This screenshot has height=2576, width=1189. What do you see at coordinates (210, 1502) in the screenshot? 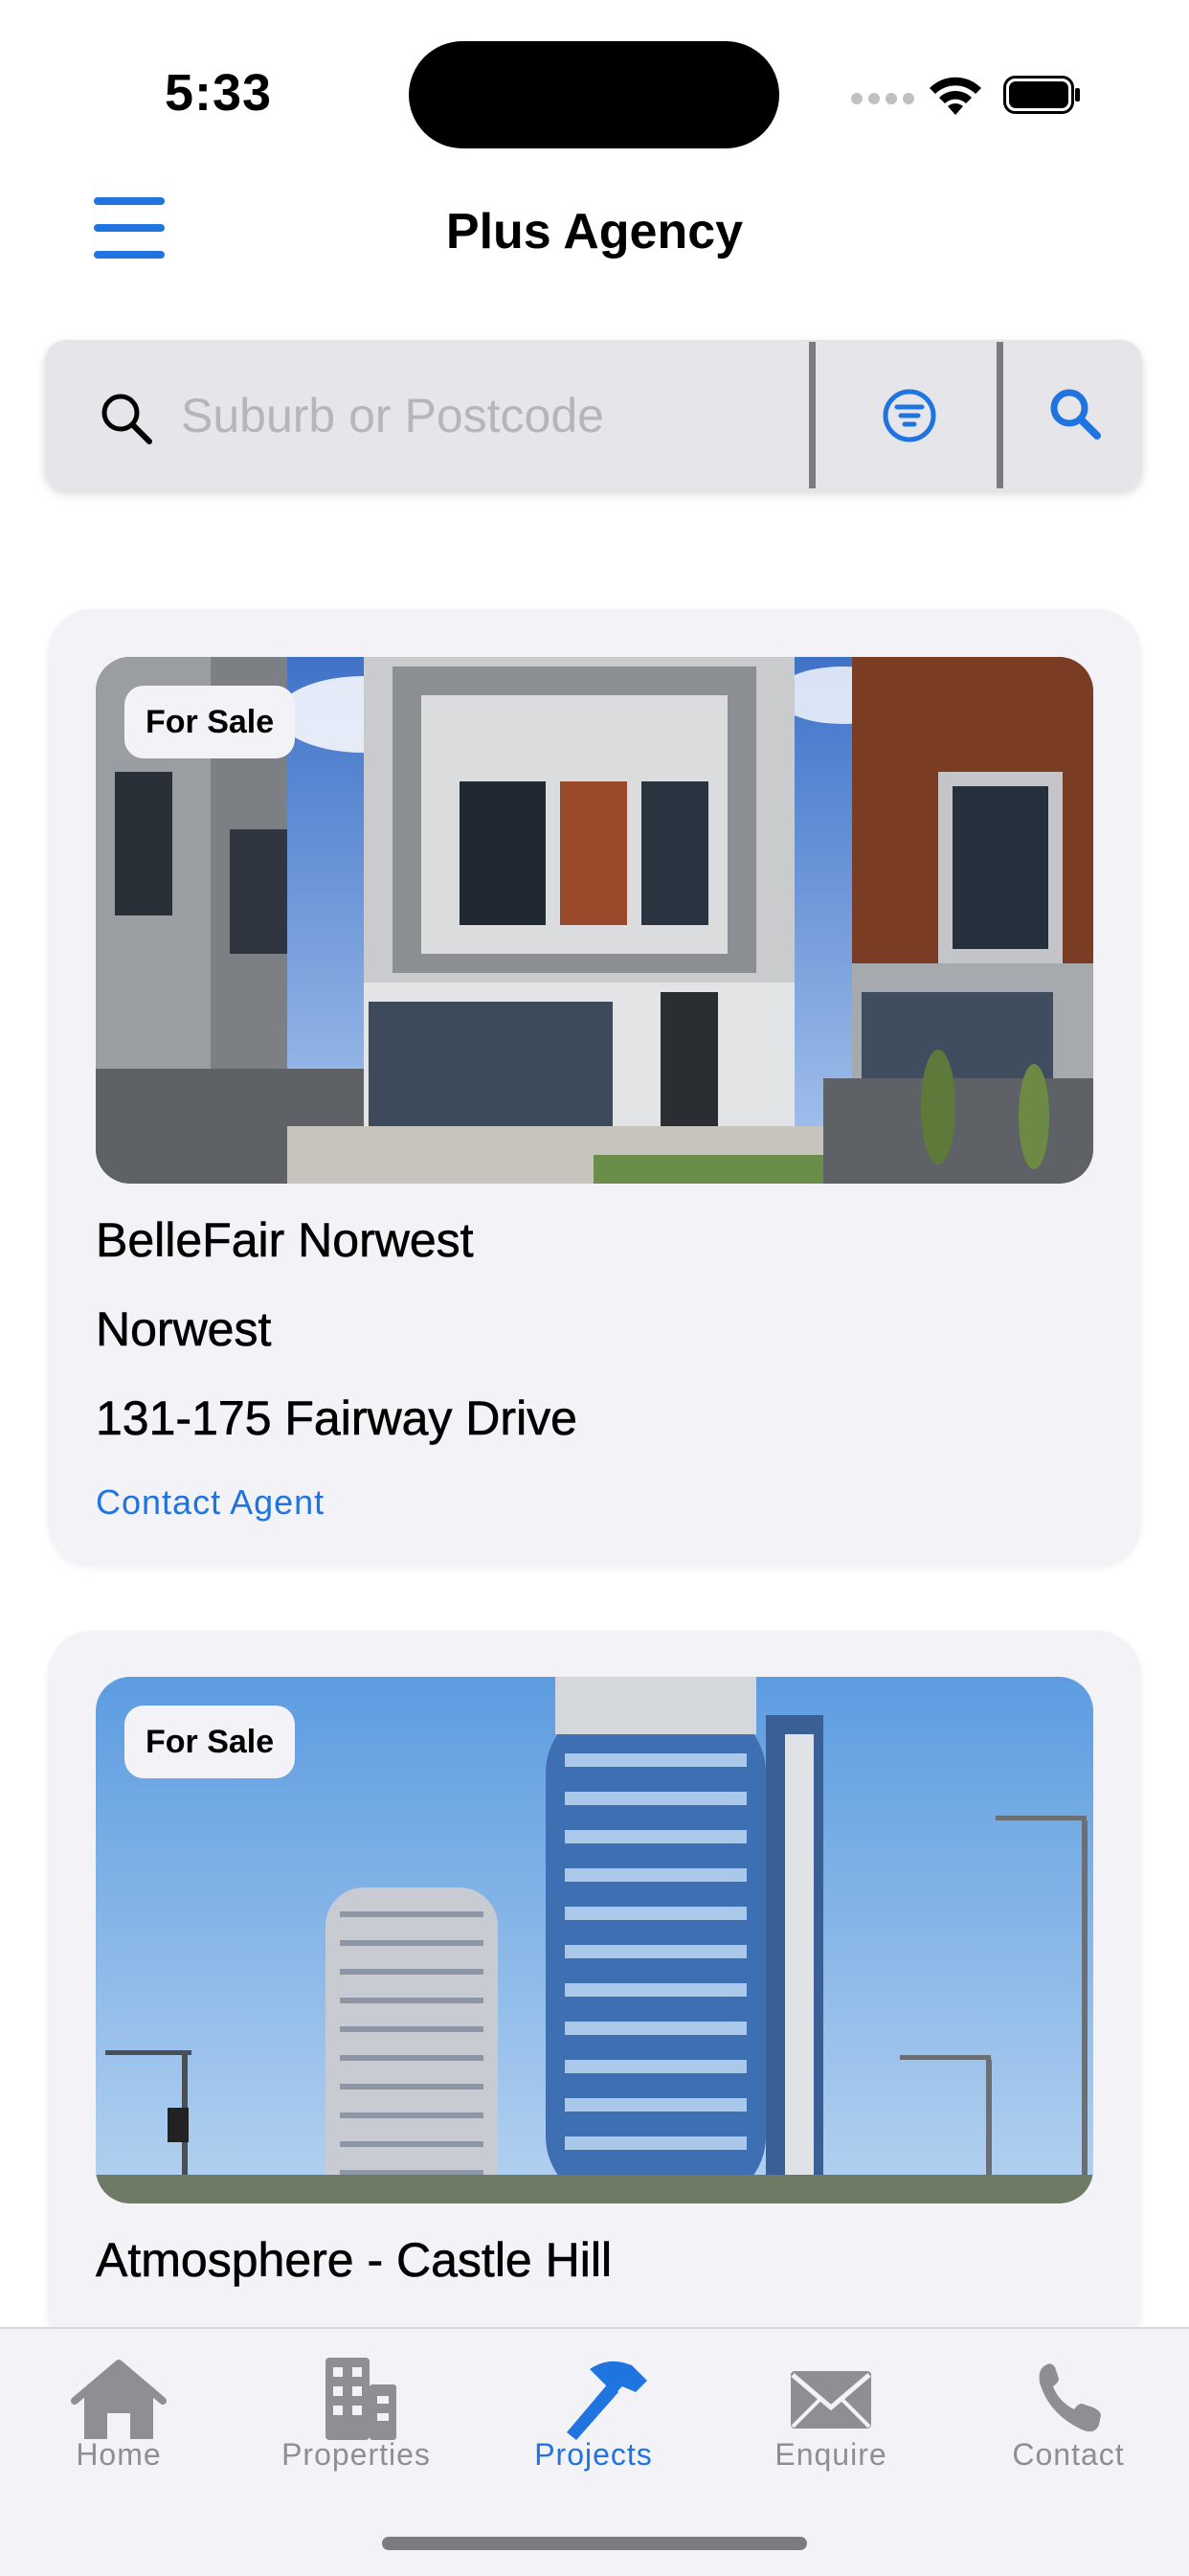
I see `contact-agent-link: Contact Agent` at bounding box center [210, 1502].